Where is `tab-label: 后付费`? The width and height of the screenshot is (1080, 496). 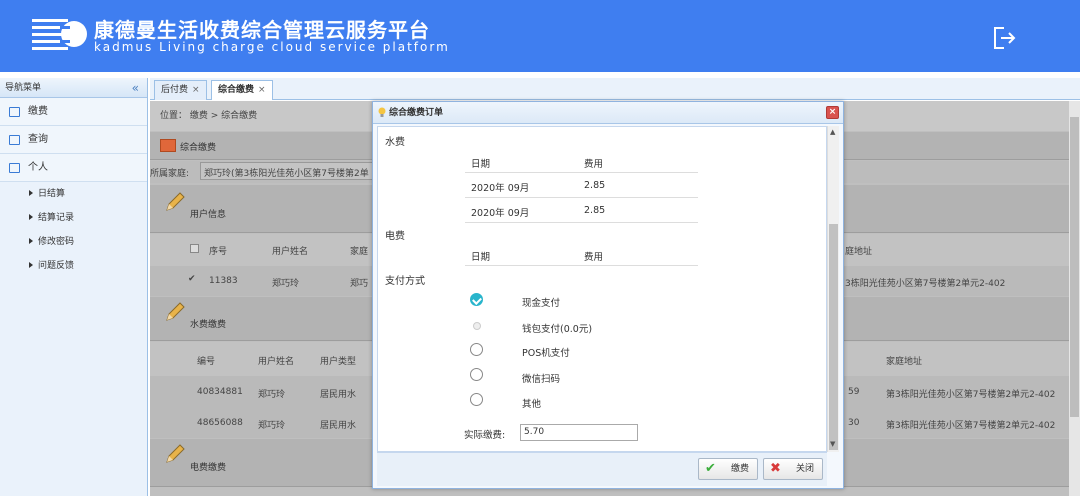 tab-label: 后付费 is located at coordinates (175, 90).